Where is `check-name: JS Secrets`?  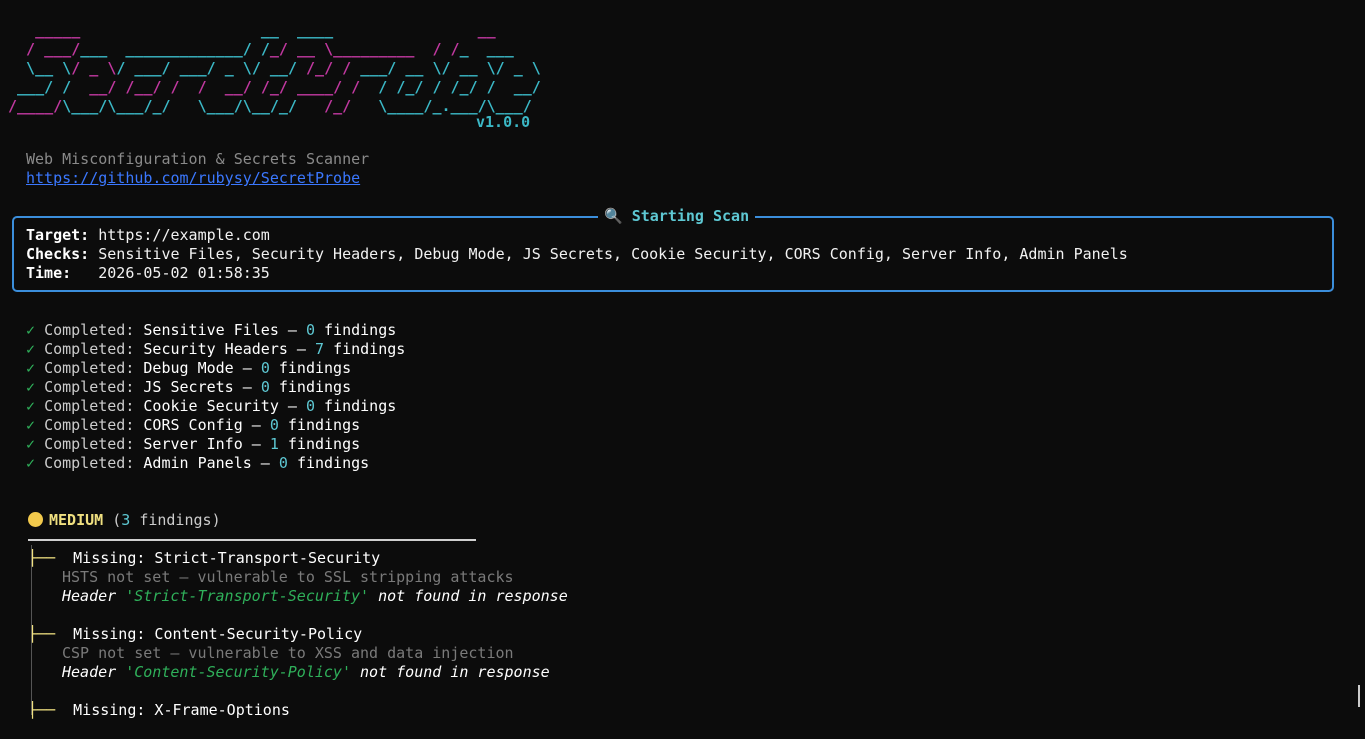 check-name: JS Secrets is located at coordinates (188, 387).